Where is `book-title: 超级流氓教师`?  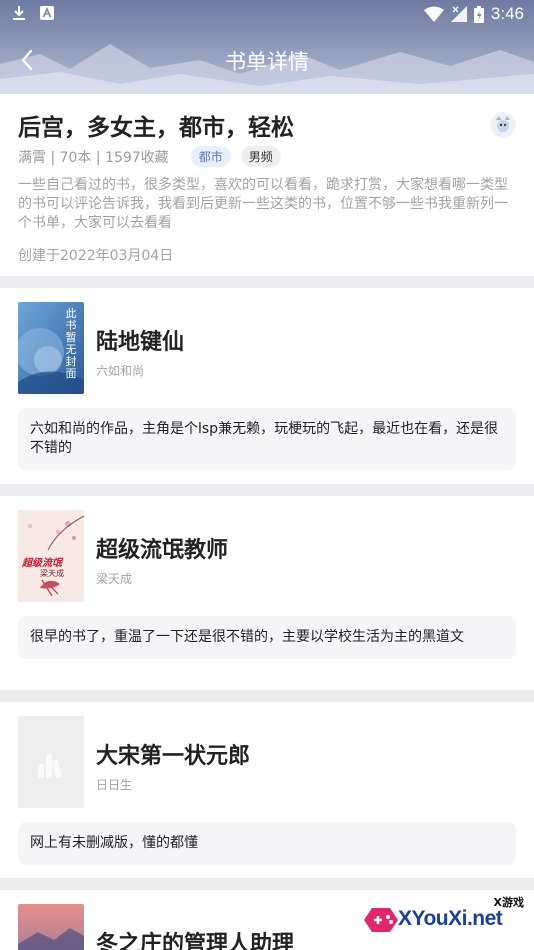
book-title: 超级流氓教师 is located at coordinates (162, 548).